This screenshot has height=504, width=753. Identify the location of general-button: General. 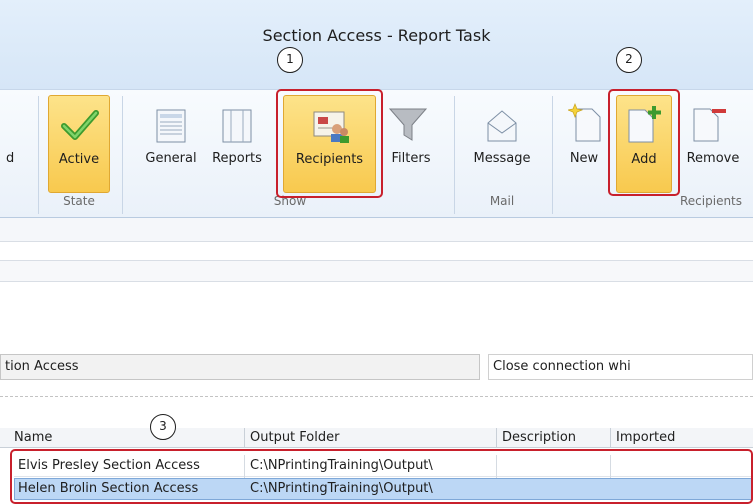
(171, 144).